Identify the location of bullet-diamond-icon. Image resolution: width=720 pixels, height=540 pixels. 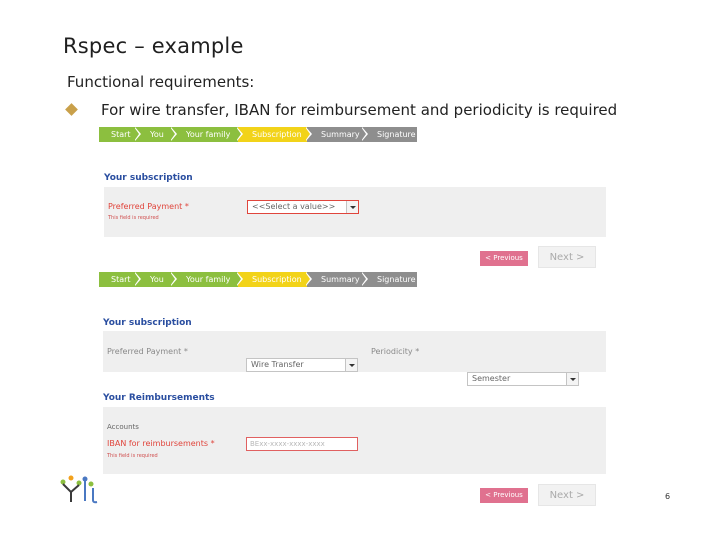
(71, 109).